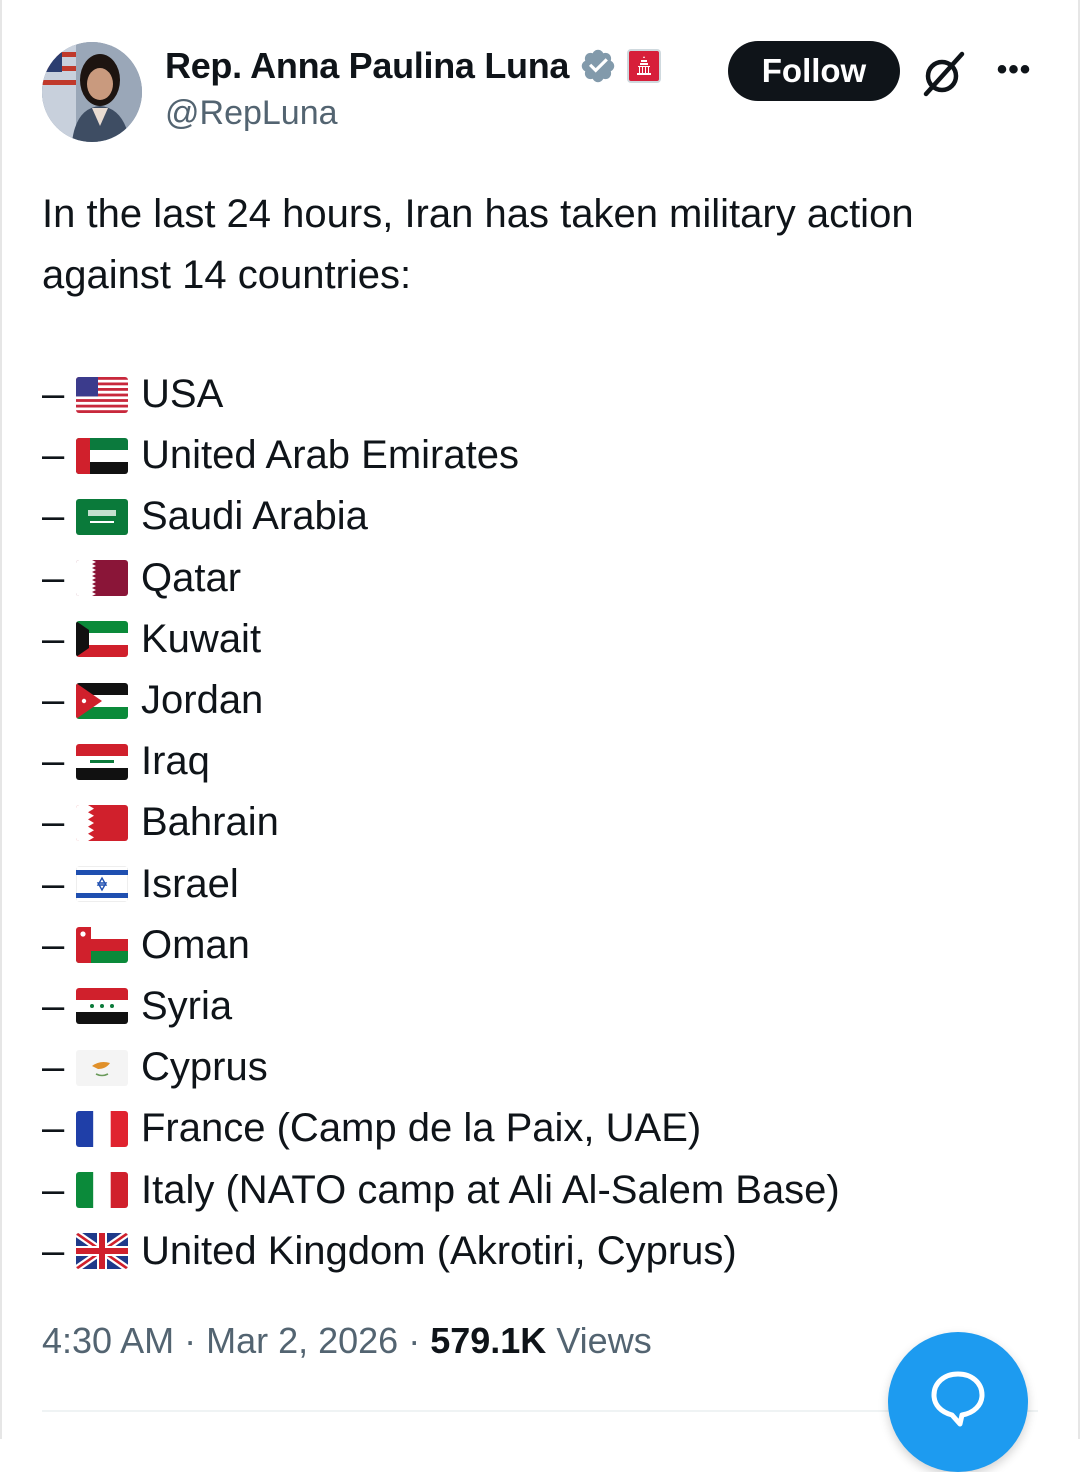 The height and width of the screenshot is (1472, 1080). What do you see at coordinates (542, 761) in the screenshot?
I see `list-item: – Iraq` at bounding box center [542, 761].